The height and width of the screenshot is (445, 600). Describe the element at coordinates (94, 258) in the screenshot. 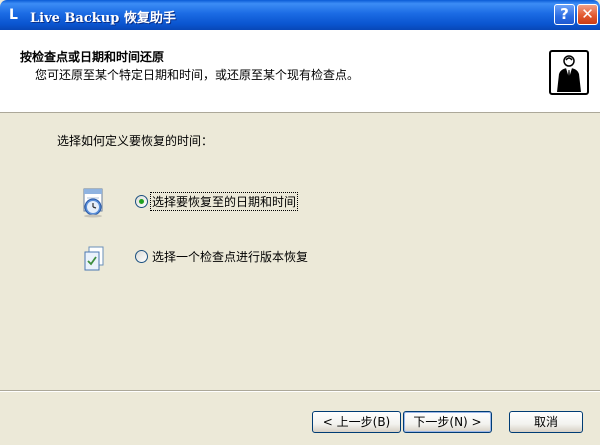

I see `checkpoint-document-icon` at that location.